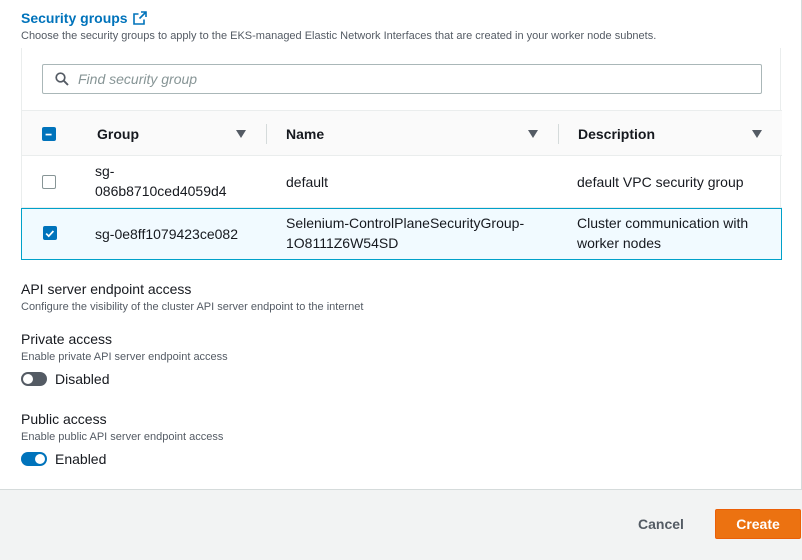 Image resolution: width=802 pixels, height=560 pixels. I want to click on table-header: Group Name Description, so click(402, 133).